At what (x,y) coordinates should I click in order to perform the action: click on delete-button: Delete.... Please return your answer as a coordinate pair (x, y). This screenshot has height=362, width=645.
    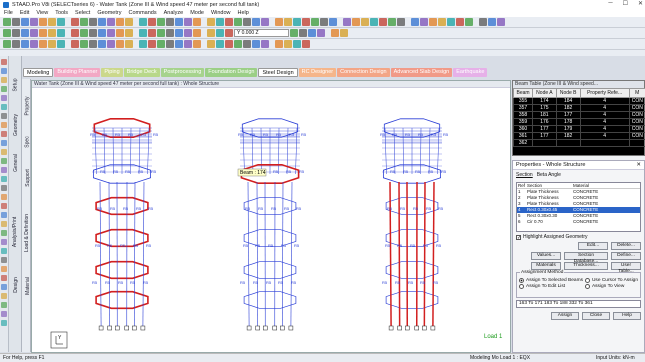
    Looking at the image, I should click on (626, 246).